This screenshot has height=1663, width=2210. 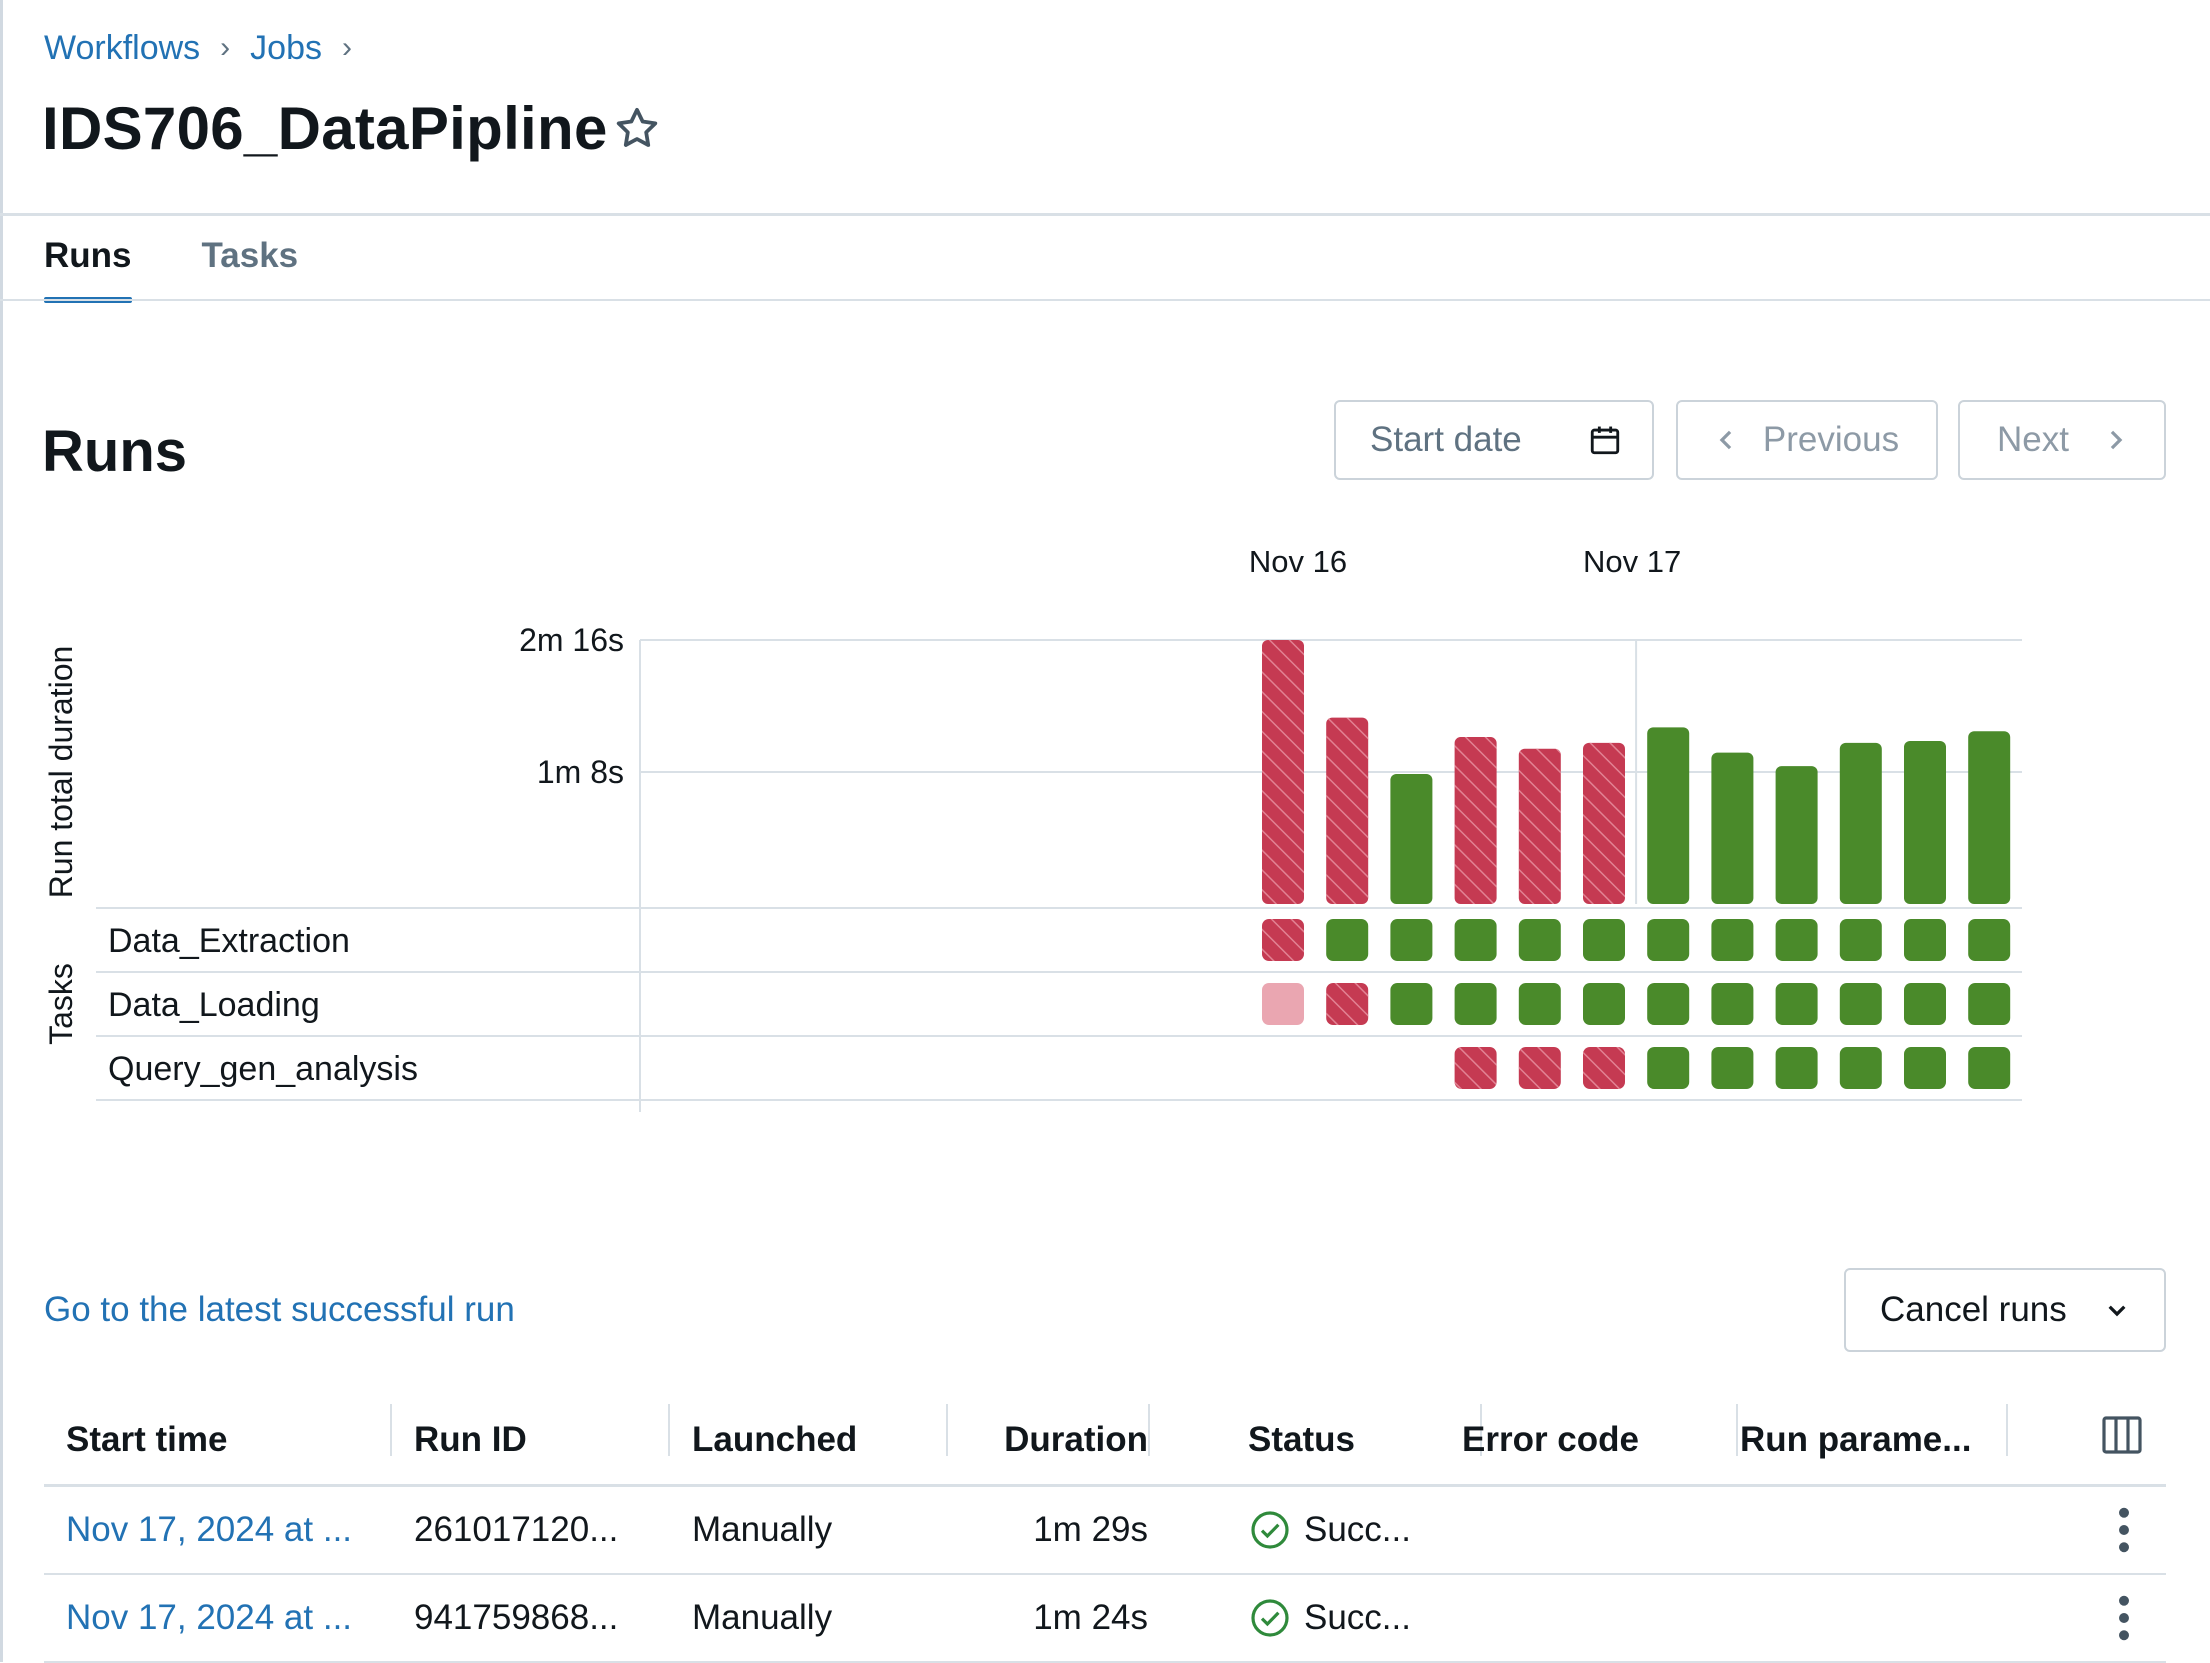 What do you see at coordinates (1973, 1309) in the screenshot?
I see `cancel-runs-label: Cancel runs` at bounding box center [1973, 1309].